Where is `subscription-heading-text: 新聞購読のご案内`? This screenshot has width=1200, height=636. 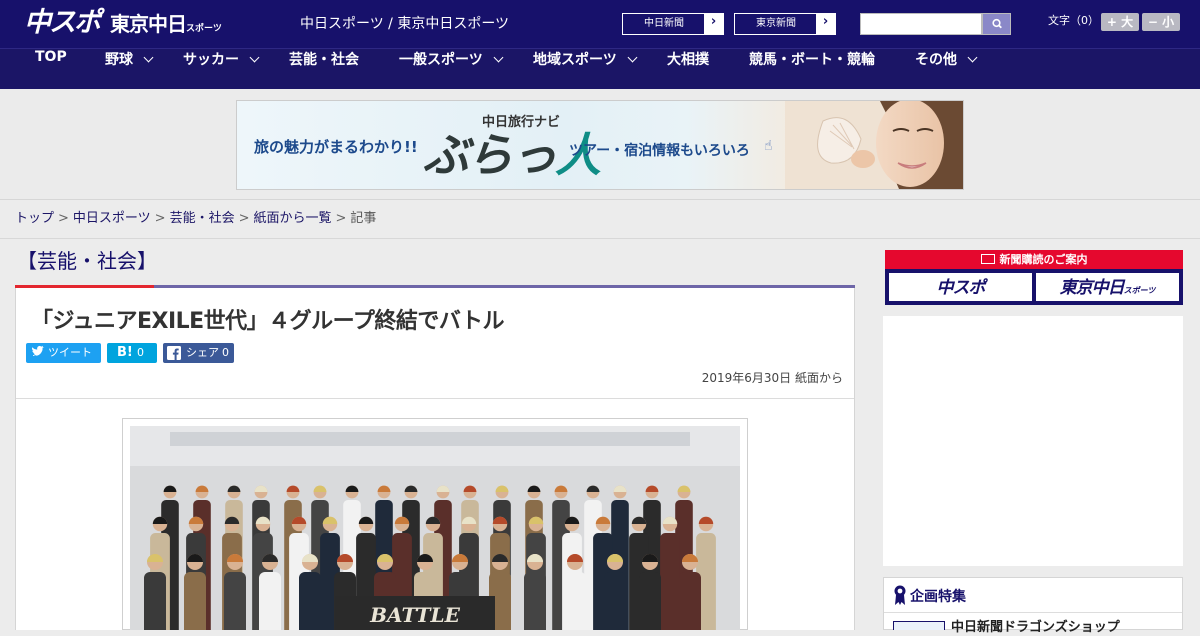 subscription-heading-text: 新聞購読のご案内 is located at coordinates (1043, 259).